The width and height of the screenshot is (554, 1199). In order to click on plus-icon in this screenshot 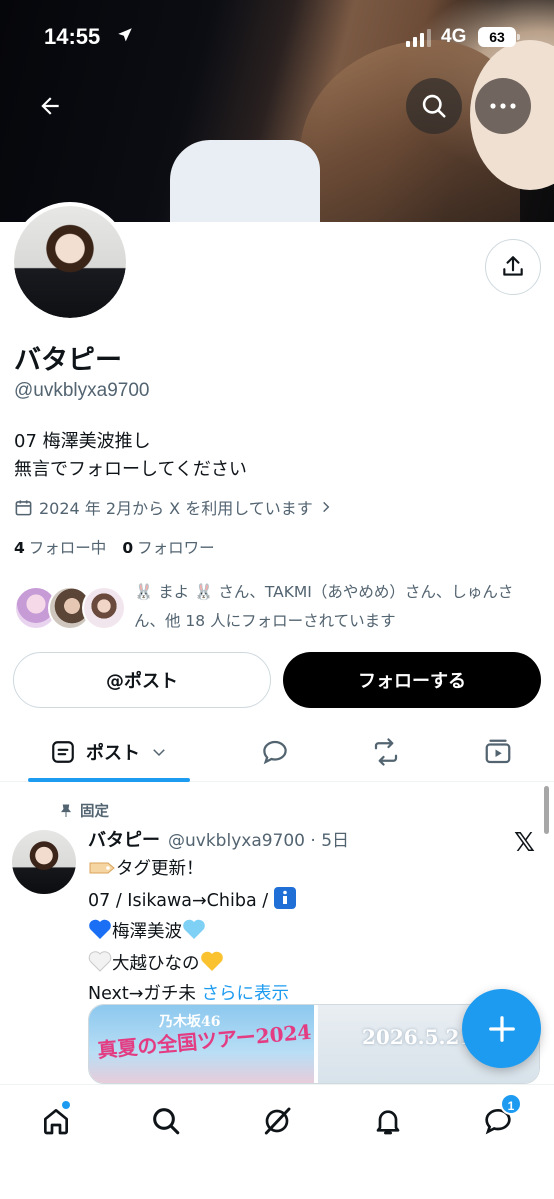, I will do `click(501, 1028)`.